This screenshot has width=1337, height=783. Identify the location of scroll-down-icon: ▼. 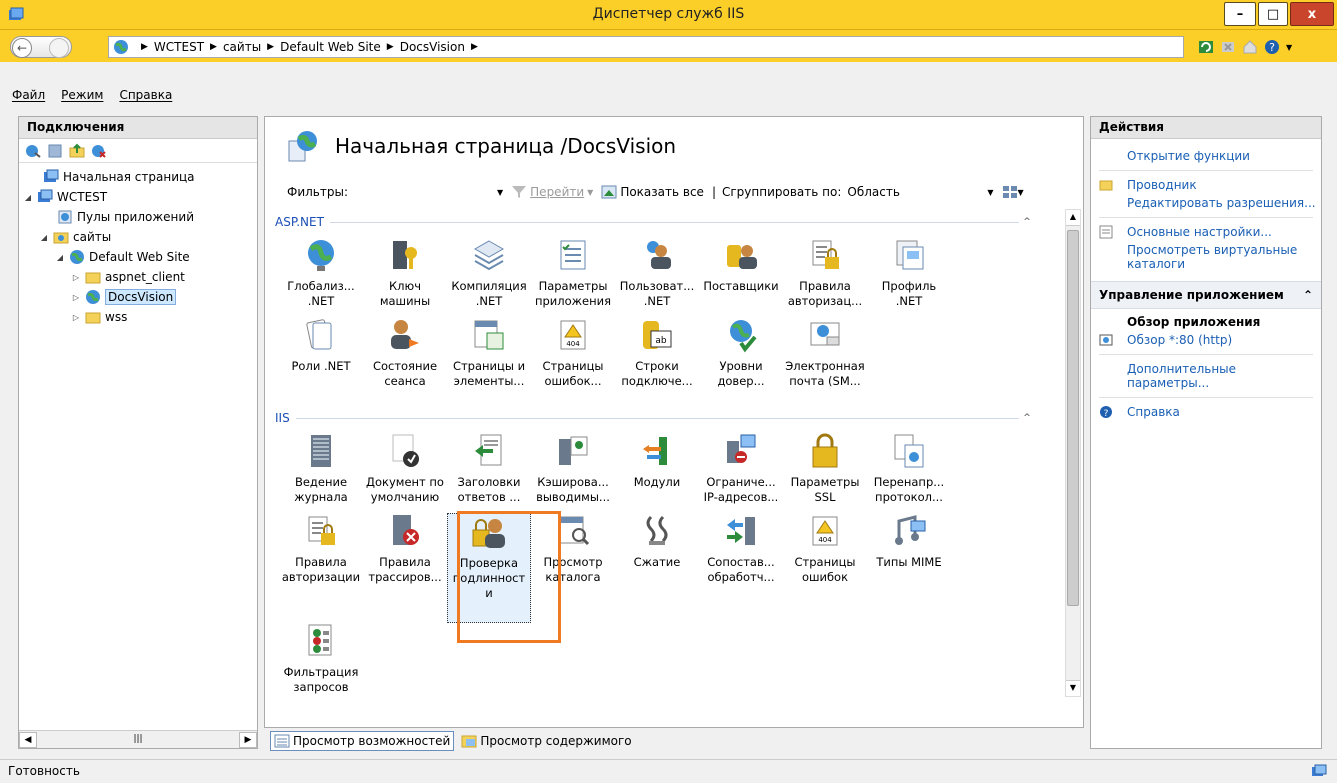
(1073, 688).